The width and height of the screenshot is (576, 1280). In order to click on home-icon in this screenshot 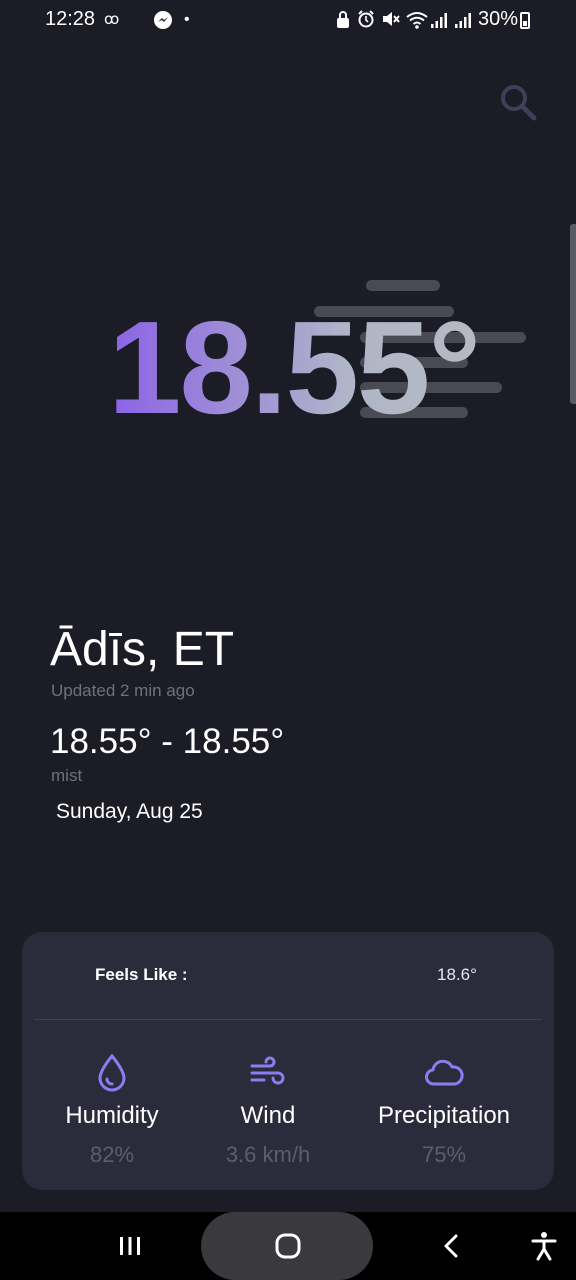, I will do `click(288, 1246)`.